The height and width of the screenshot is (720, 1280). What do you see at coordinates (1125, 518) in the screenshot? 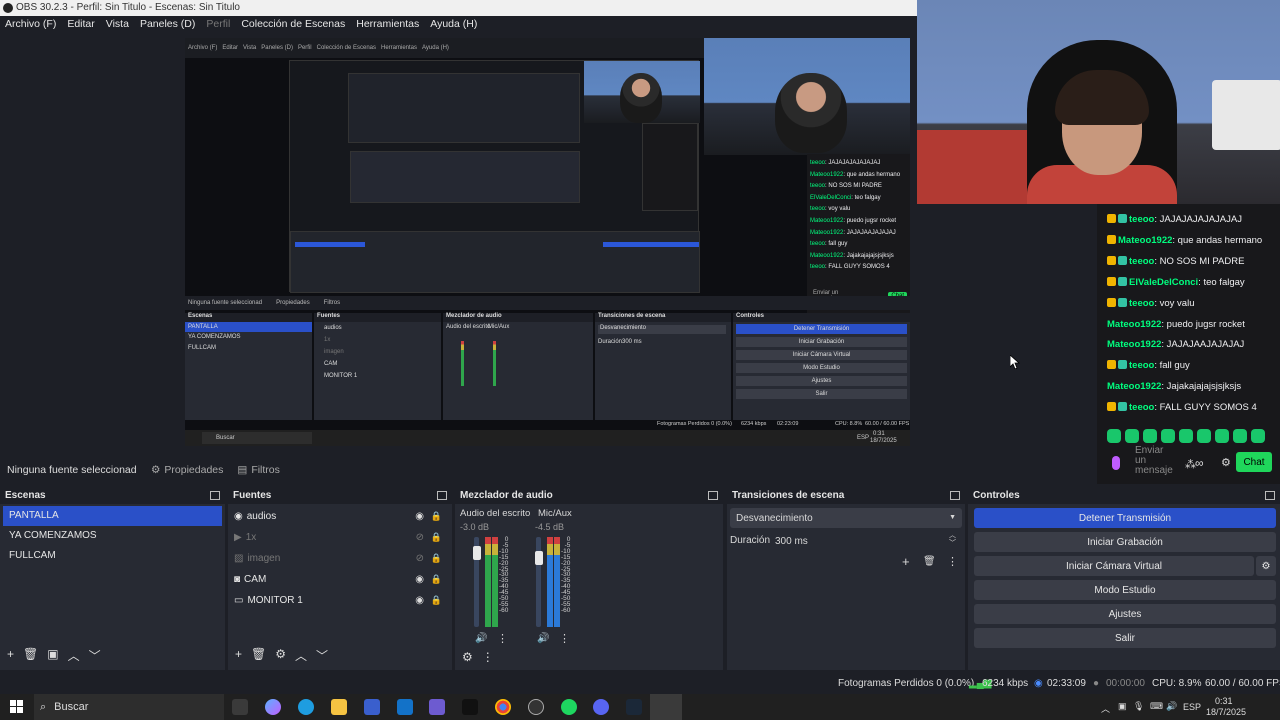
I see `stop-stream-button: Detener Transmisión` at bounding box center [1125, 518].